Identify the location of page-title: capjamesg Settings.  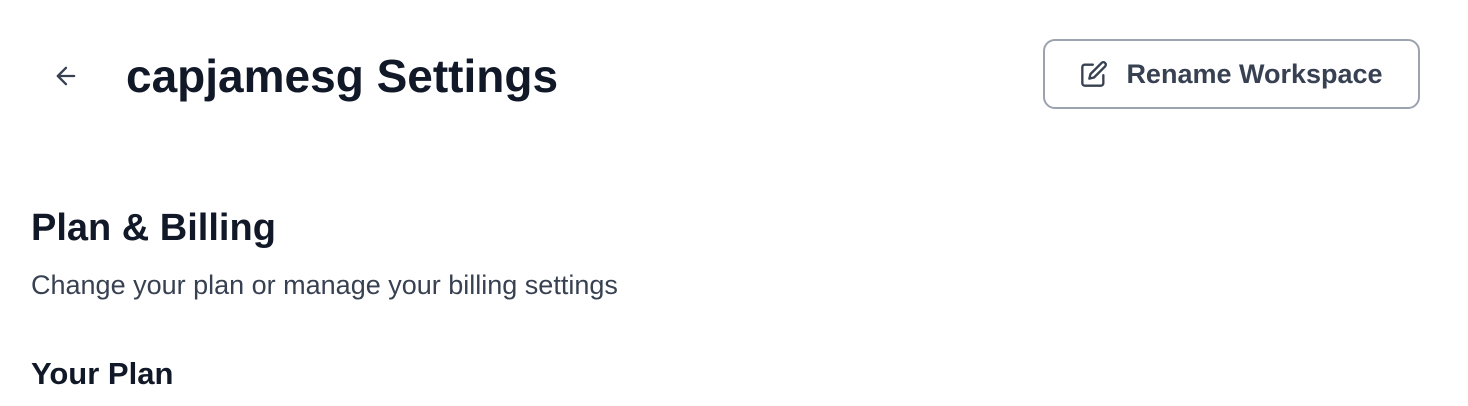
(342, 76).